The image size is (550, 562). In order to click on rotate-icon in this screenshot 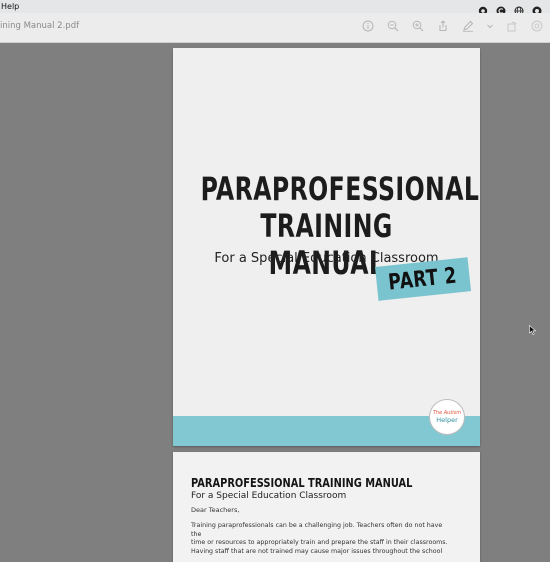, I will do `click(512, 26)`.